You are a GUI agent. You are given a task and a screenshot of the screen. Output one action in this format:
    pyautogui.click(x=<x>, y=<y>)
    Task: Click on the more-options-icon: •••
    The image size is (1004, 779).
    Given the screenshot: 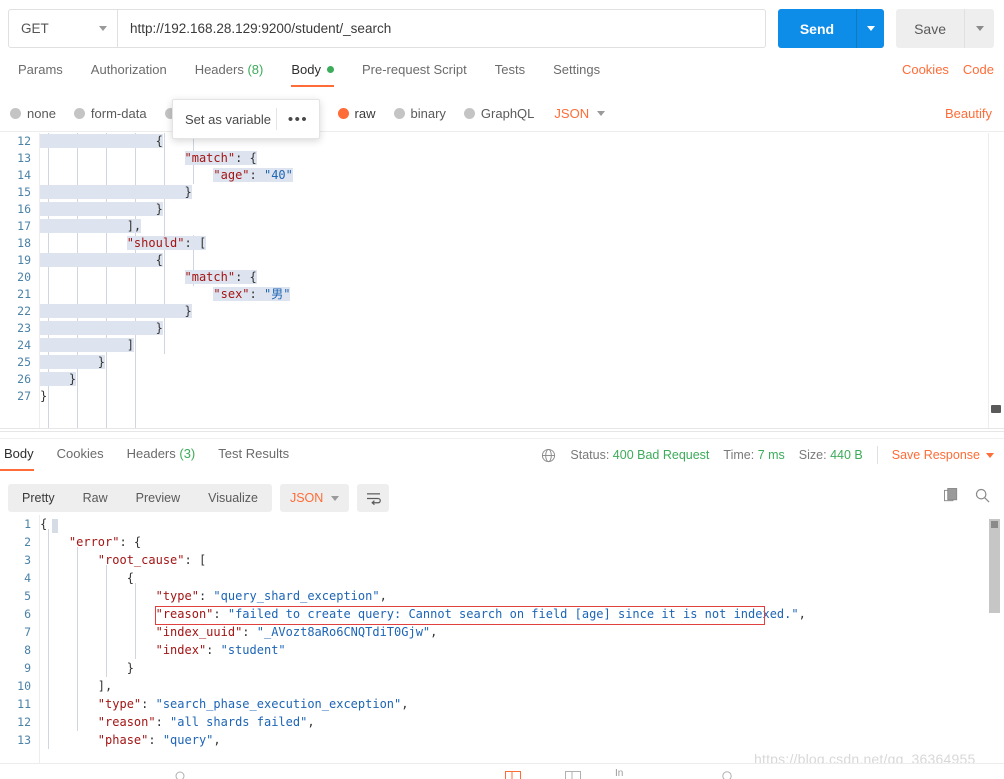 What is the action you would take?
    pyautogui.click(x=298, y=119)
    